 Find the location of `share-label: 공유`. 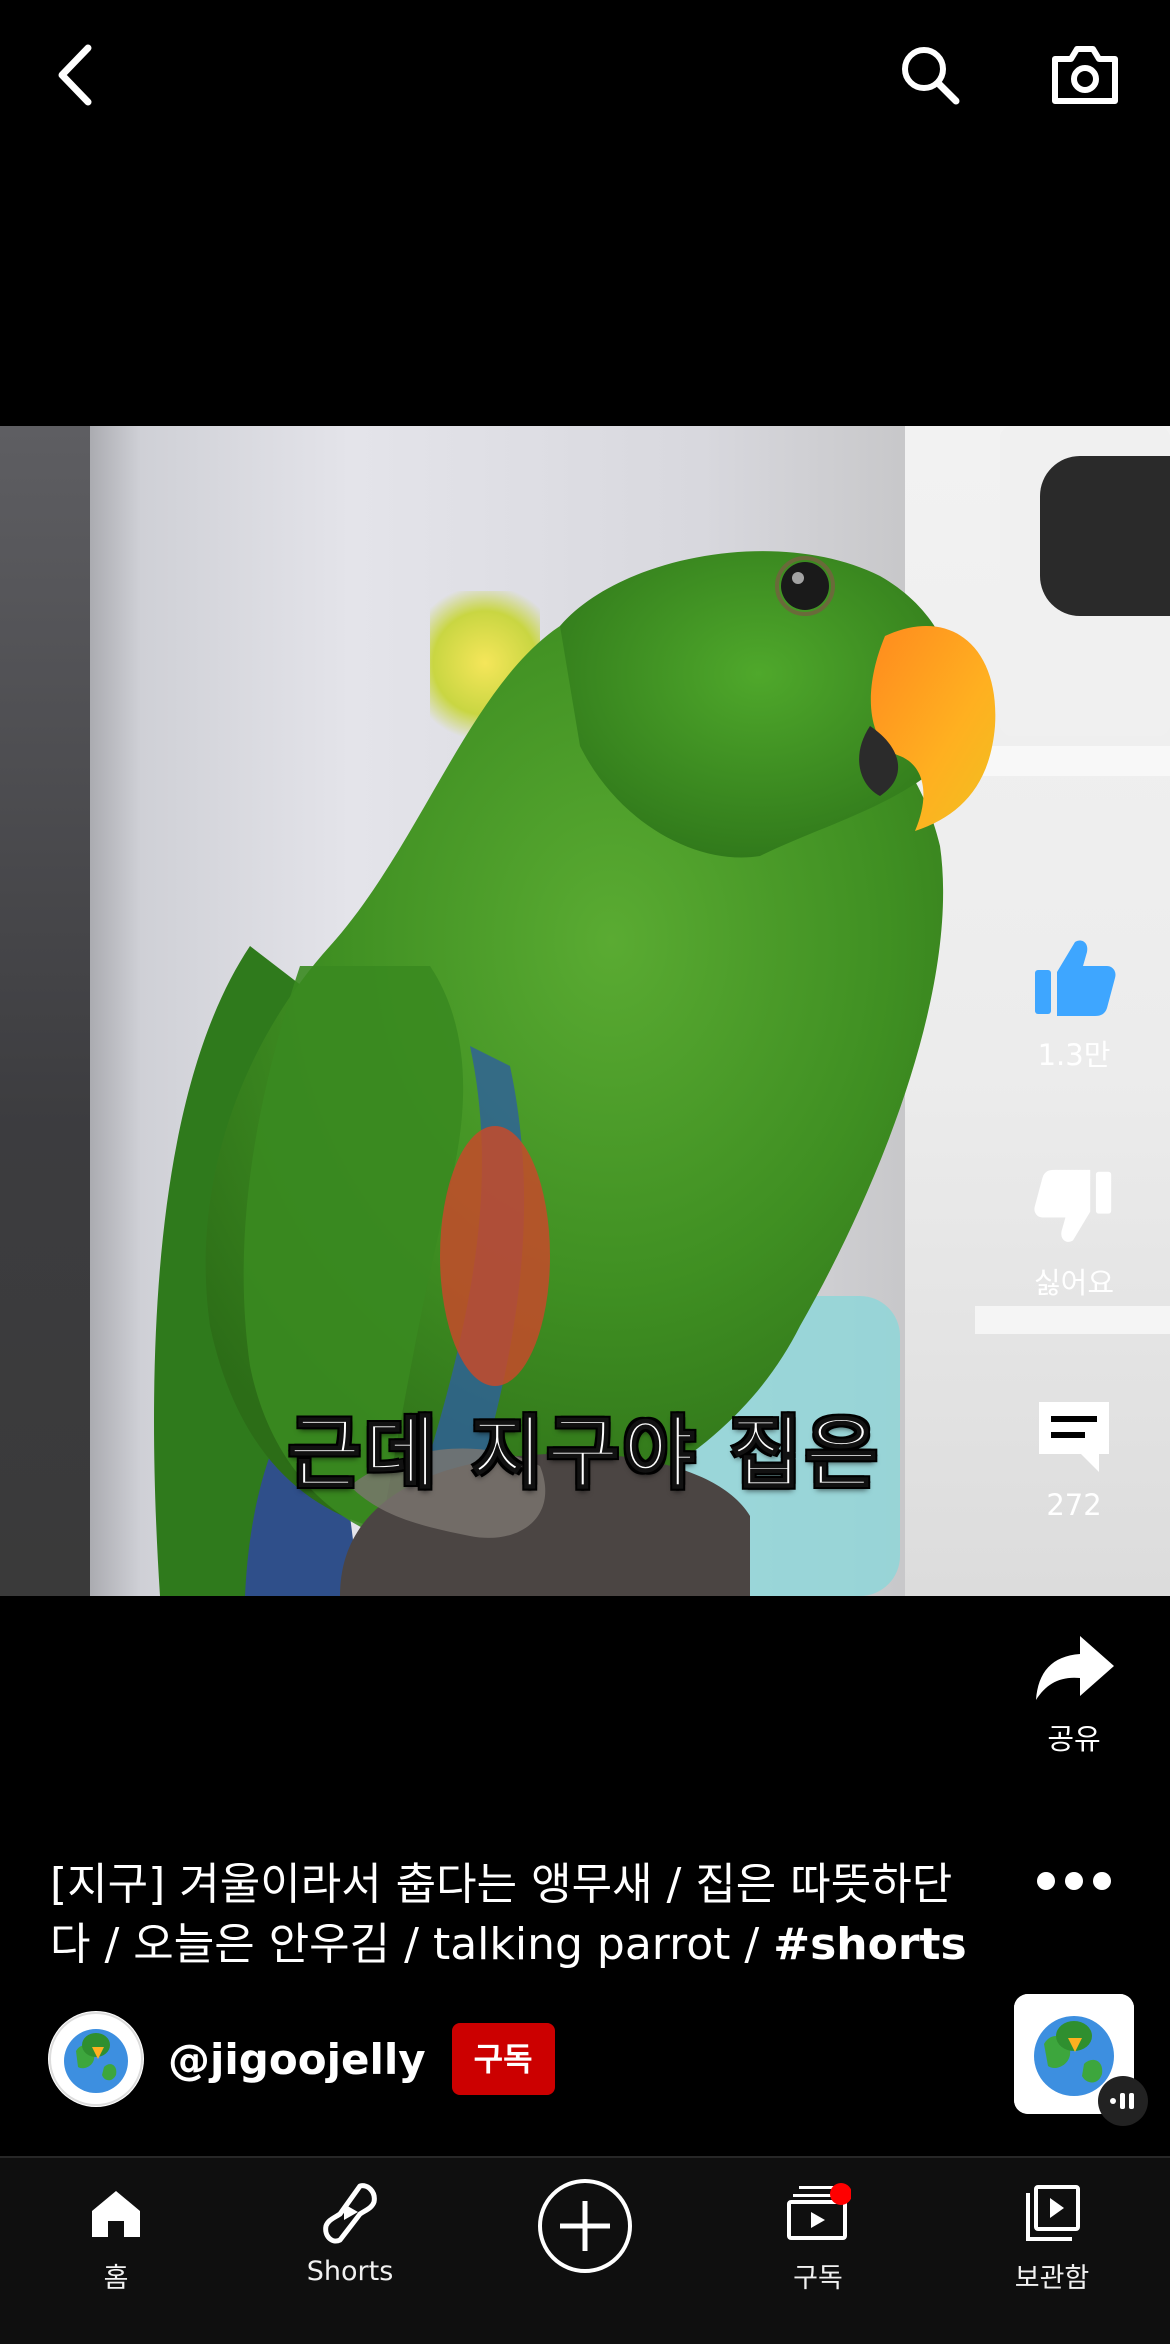

share-label: 공유 is located at coordinates (1074, 1739).